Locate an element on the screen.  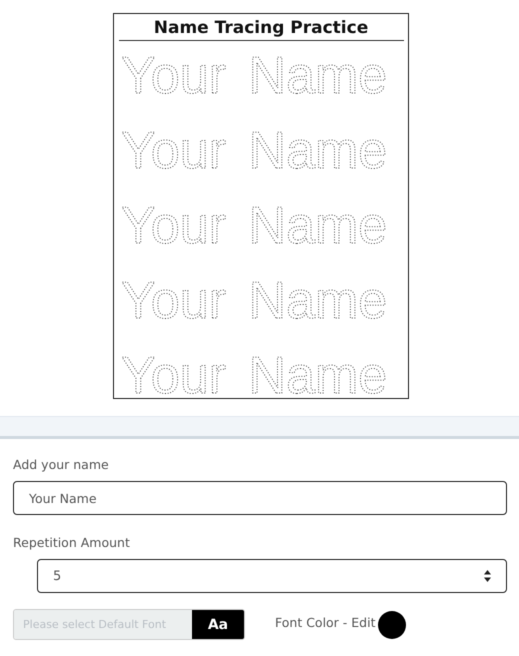
repetition-select: 5 is located at coordinates (272, 576).